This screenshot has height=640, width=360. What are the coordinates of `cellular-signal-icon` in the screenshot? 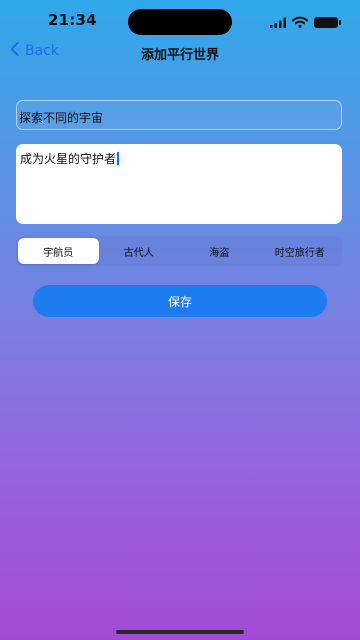 It's located at (278, 22).